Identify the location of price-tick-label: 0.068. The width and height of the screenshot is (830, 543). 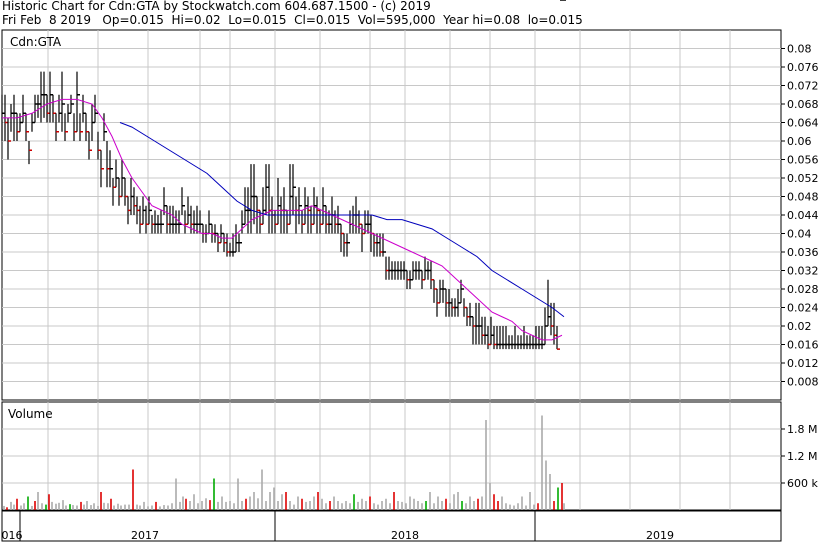
(803, 104).